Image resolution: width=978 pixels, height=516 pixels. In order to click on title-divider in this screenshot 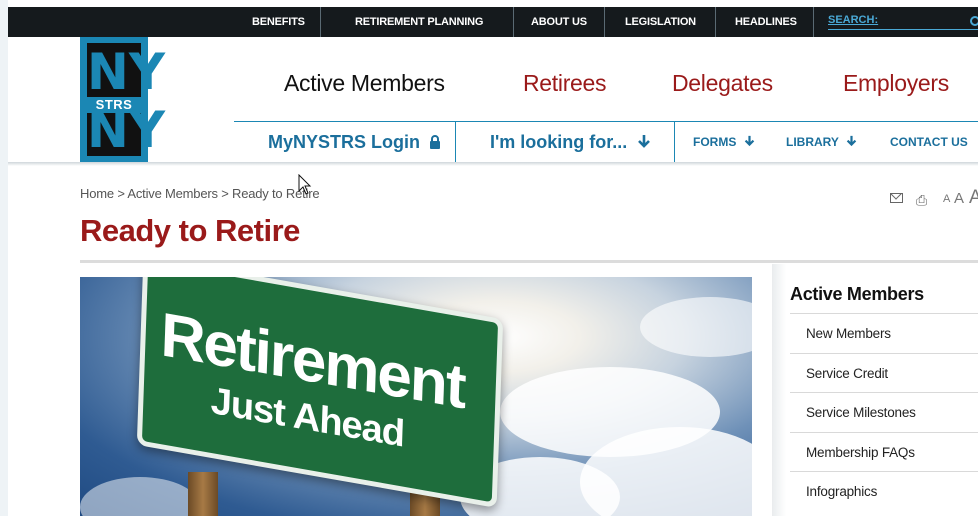, I will do `click(529, 261)`.